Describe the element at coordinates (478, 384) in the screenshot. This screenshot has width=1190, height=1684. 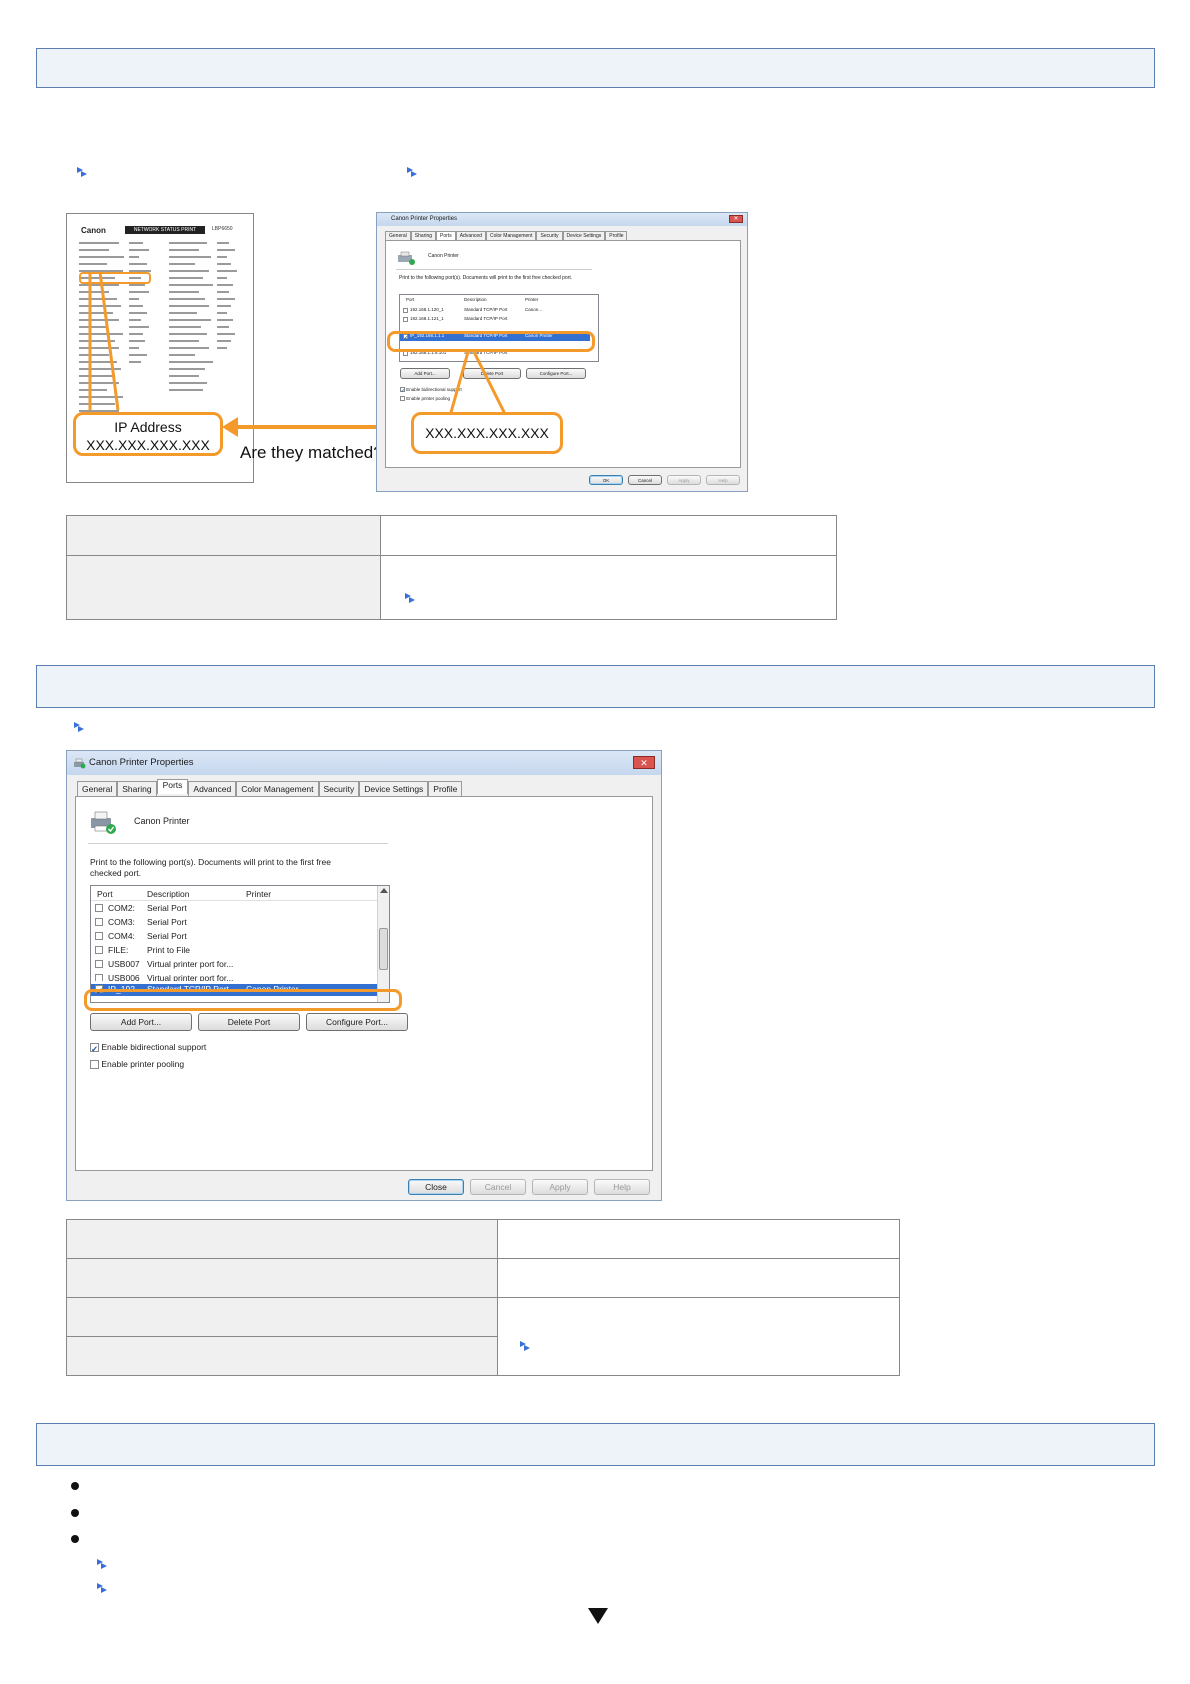
I see `connector-lines-right` at that location.